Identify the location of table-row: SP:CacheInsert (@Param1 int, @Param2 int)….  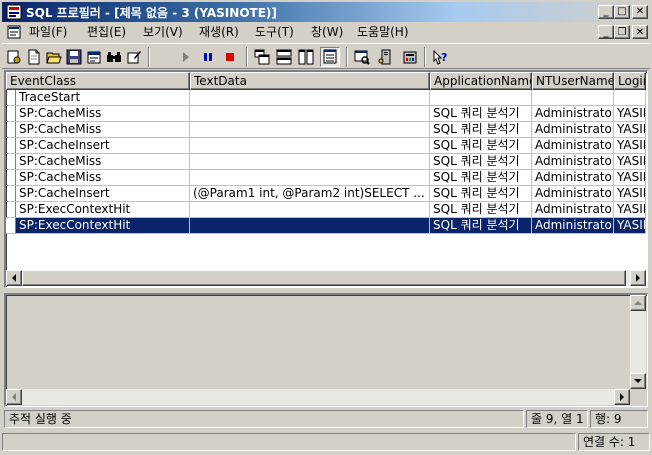
(326, 194).